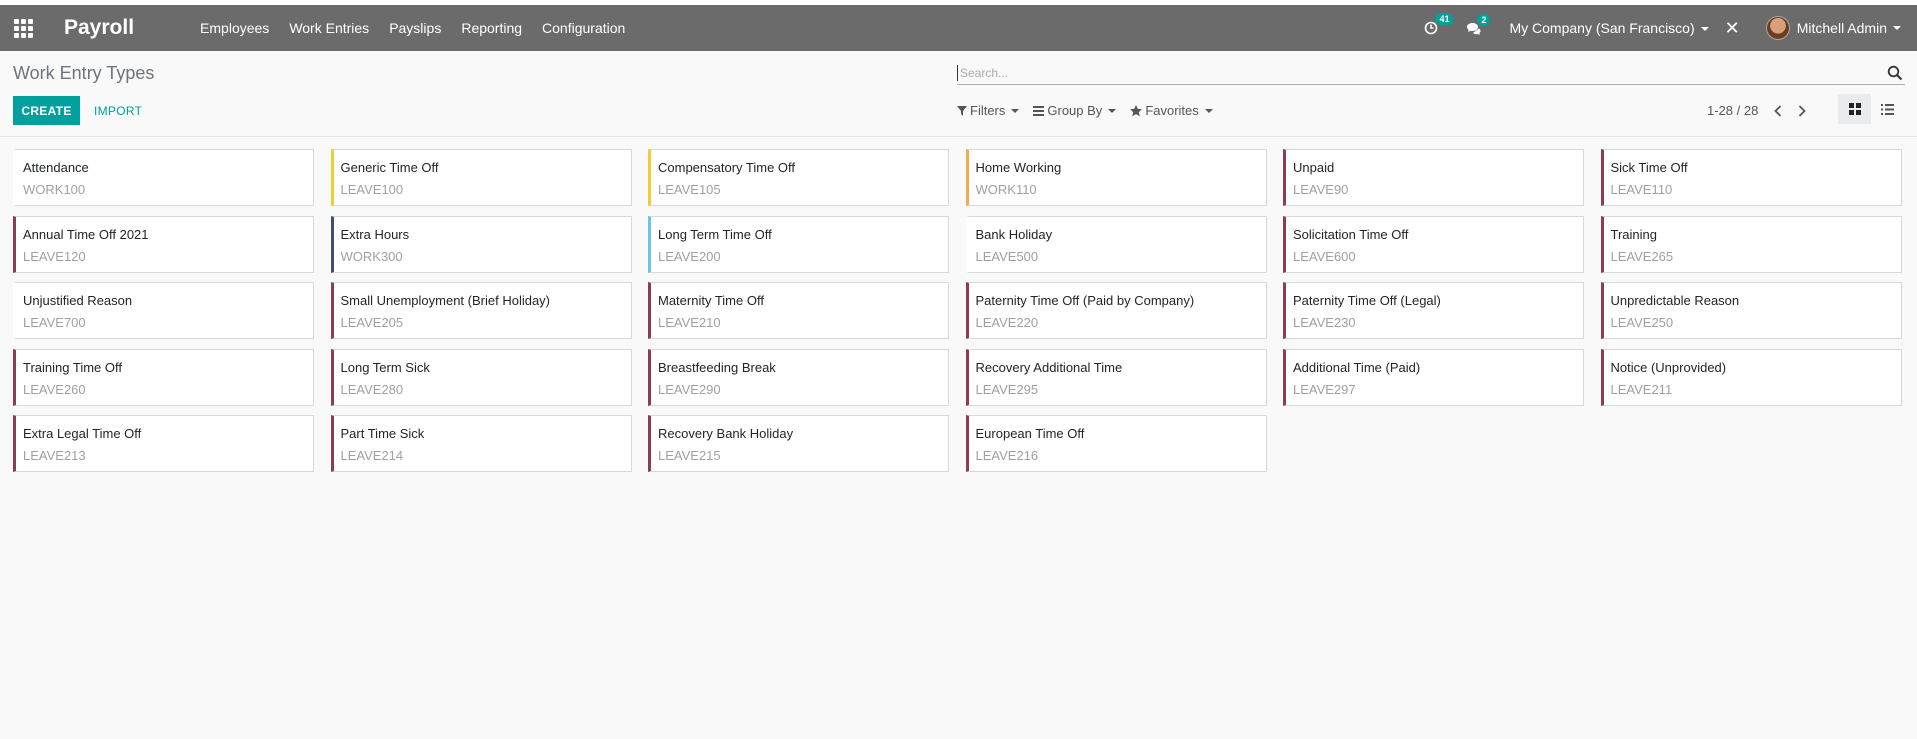  Describe the element at coordinates (1422, 73) in the screenshot. I see `search-input` at that location.